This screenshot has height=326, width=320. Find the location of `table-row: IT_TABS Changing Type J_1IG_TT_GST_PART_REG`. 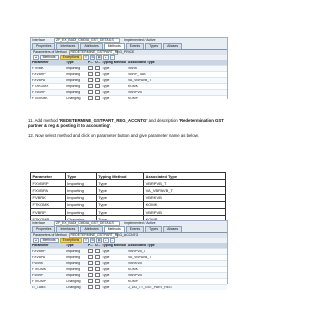

table-row: IT_TABS Changing Type J_1IG_TT_GST_PART_REG is located at coordinates (129, 287).